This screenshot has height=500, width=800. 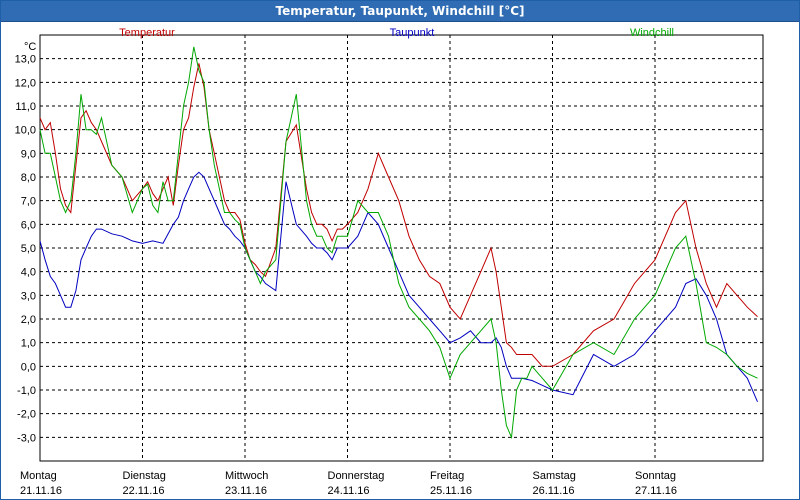 I want to click on legend-windchill: Windchill, so click(x=652, y=33).